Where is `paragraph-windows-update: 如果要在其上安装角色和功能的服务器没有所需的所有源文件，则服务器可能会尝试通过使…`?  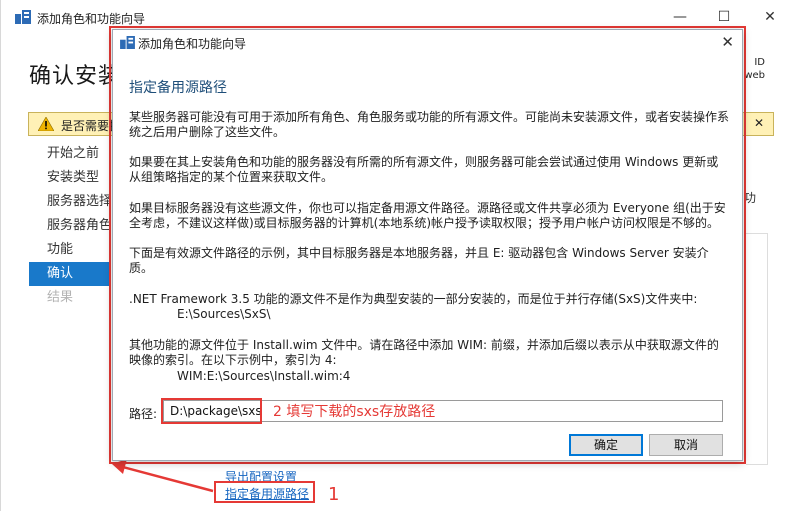
paragraph-windows-update: 如果要在其上安装角色和功能的服务器没有所需的所有源文件，则服务器可能会尝试通过使… is located at coordinates (424, 169).